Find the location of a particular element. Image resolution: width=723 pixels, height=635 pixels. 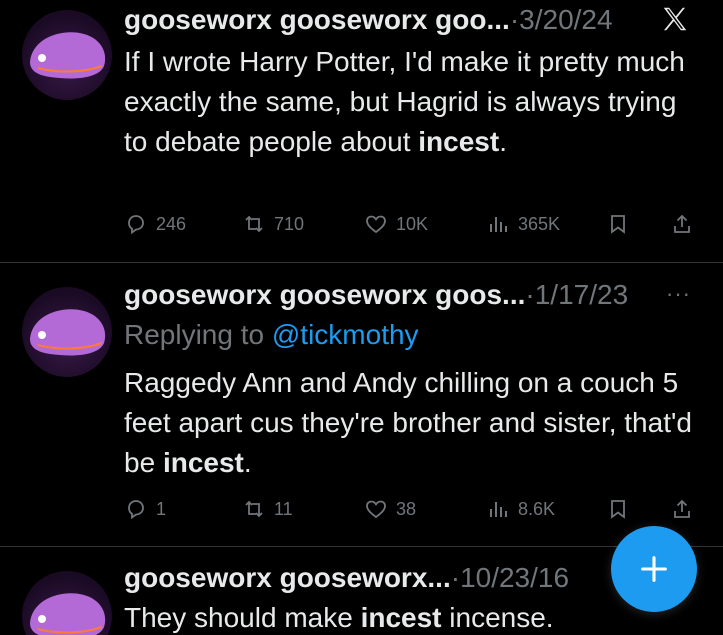

repost-button: 11 is located at coordinates (267, 509).